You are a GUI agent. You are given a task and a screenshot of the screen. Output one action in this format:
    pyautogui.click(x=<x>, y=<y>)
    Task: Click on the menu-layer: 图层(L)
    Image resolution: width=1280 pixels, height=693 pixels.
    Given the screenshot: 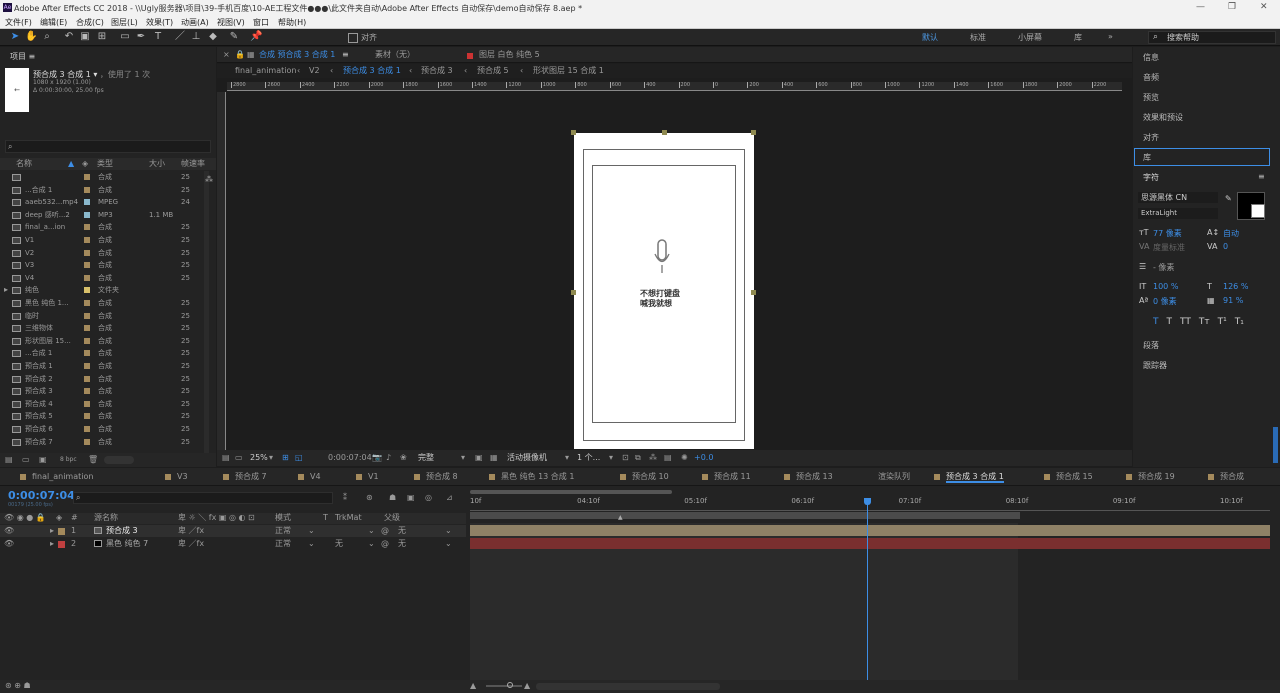 What is the action you would take?
    pyautogui.click(x=124, y=22)
    